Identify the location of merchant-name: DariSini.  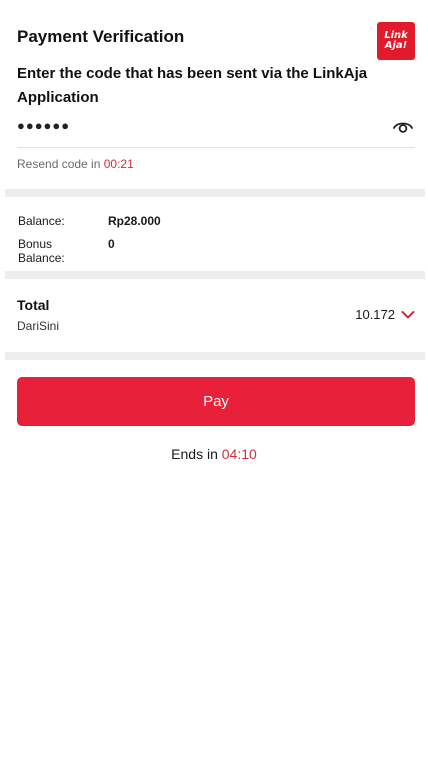
(38, 326).